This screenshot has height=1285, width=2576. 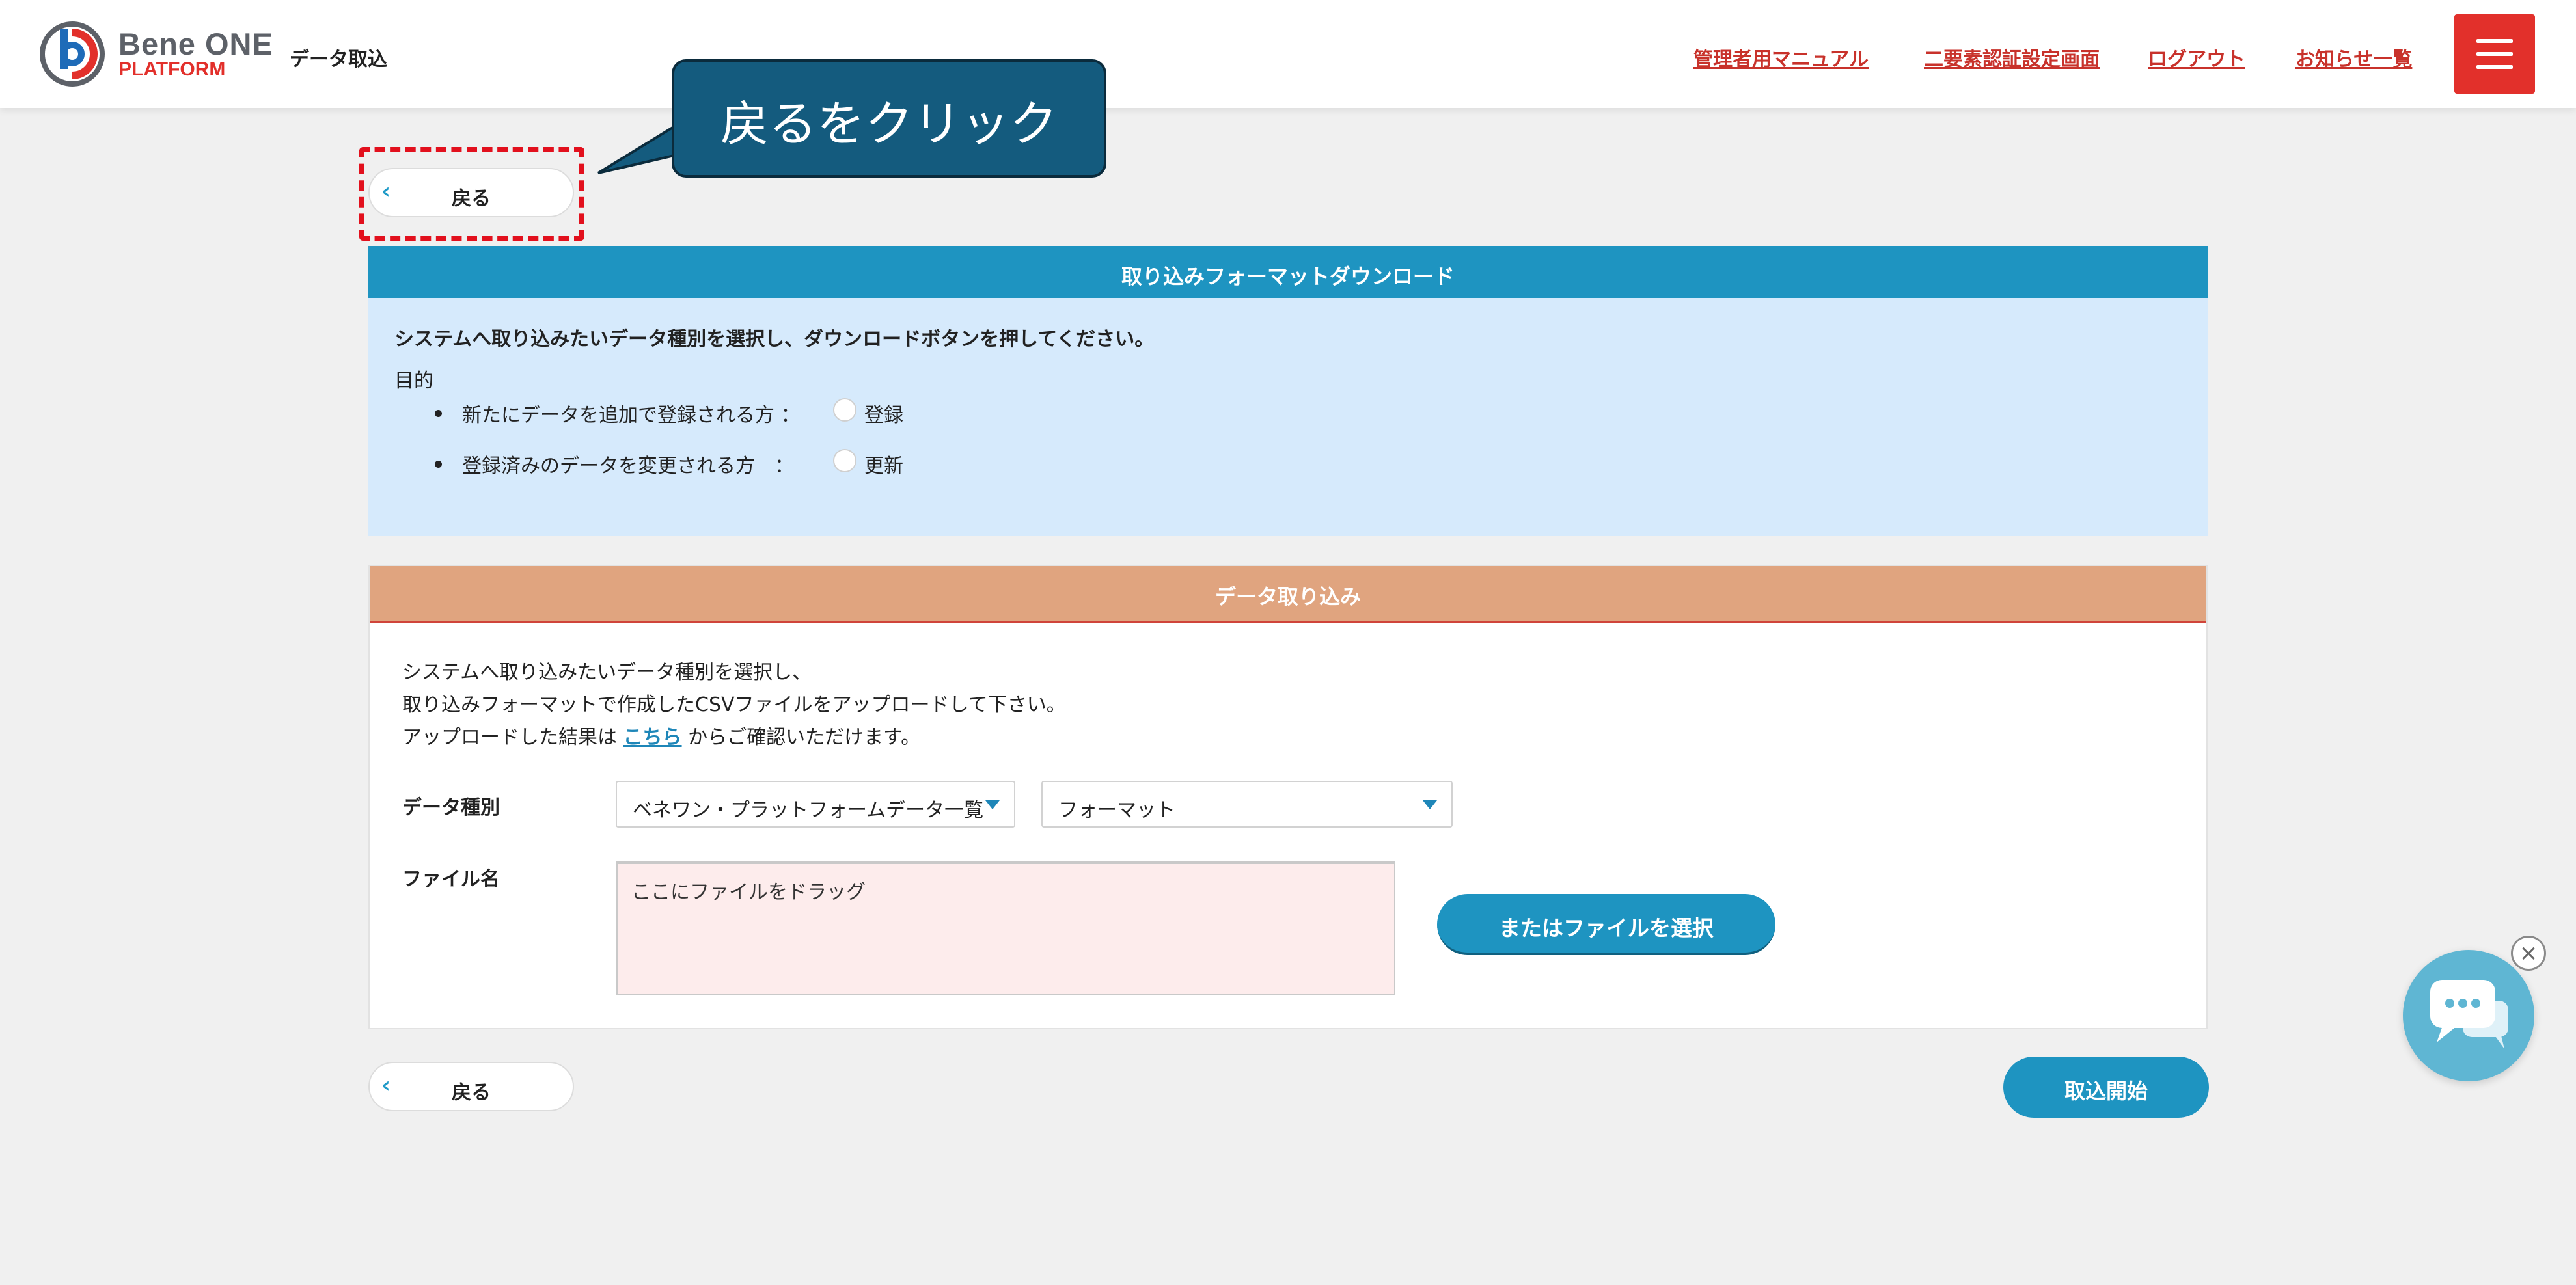 I want to click on radio-register-label: 登録, so click(x=884, y=413).